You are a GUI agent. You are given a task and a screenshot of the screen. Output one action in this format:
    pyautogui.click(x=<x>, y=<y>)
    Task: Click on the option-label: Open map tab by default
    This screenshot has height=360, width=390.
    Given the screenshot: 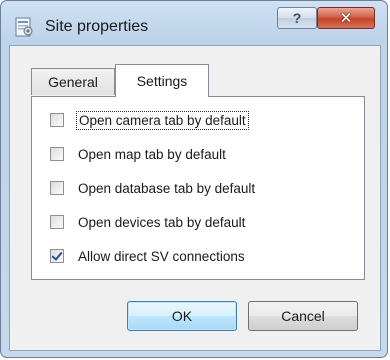 What is the action you would take?
    pyautogui.click(x=152, y=154)
    